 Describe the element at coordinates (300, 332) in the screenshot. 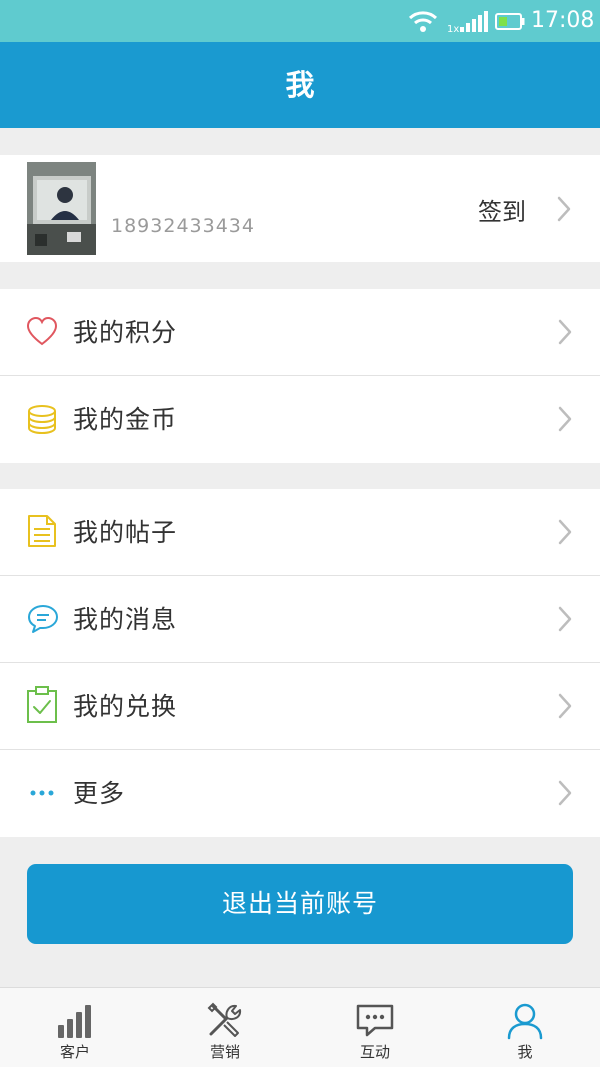

I see `menu-item-points: 我的积分` at that location.